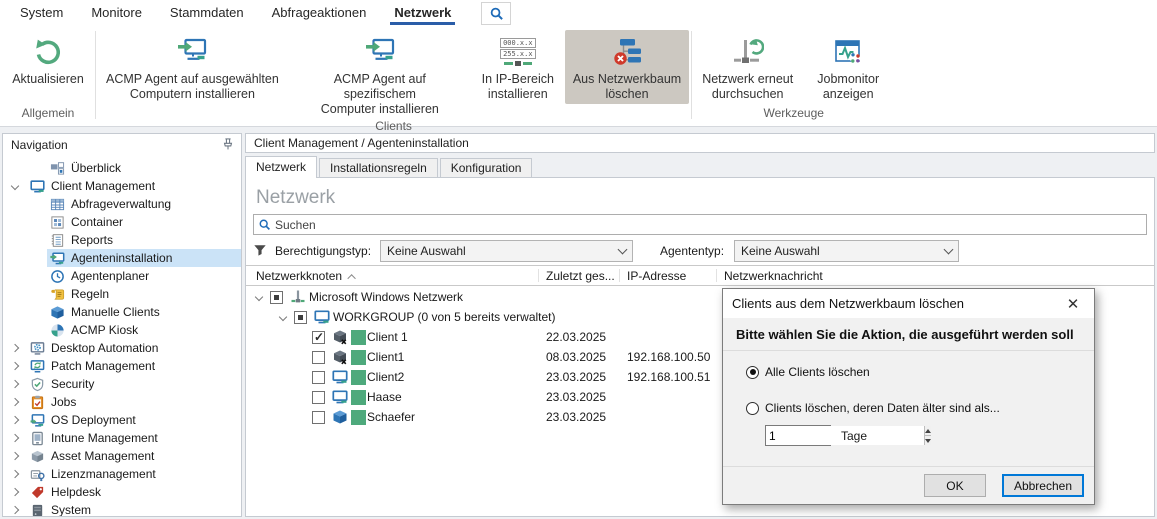 This screenshot has width=1157, height=519. What do you see at coordinates (122, 330) in the screenshot?
I see `sidebar-item-acmp-kiosk: ACMP Kiosk` at bounding box center [122, 330].